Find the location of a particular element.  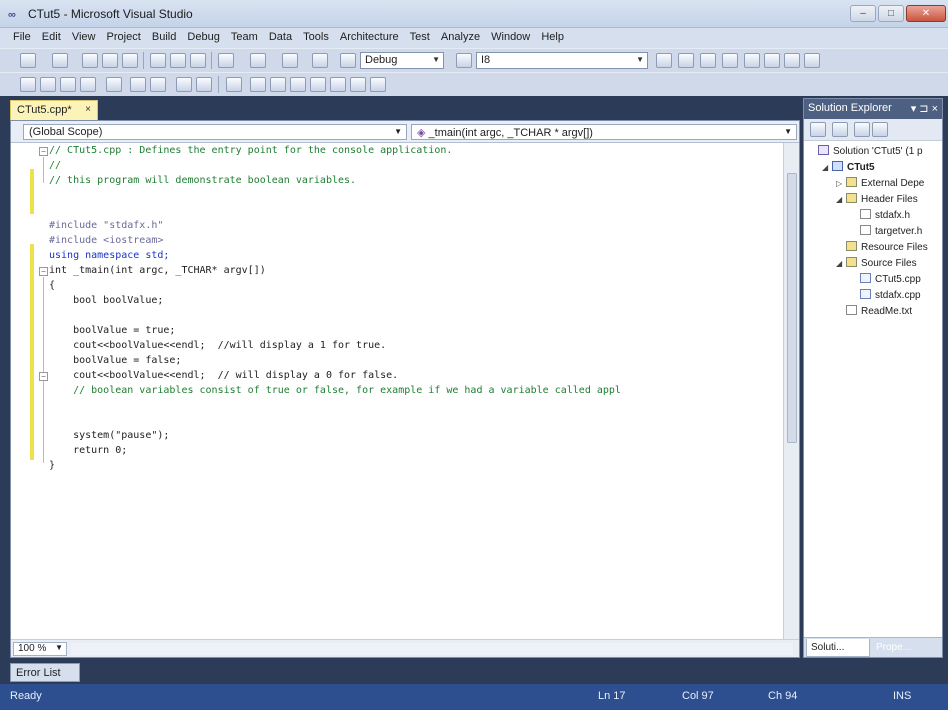

display-object-member-list-icon is located at coordinates (28, 84).